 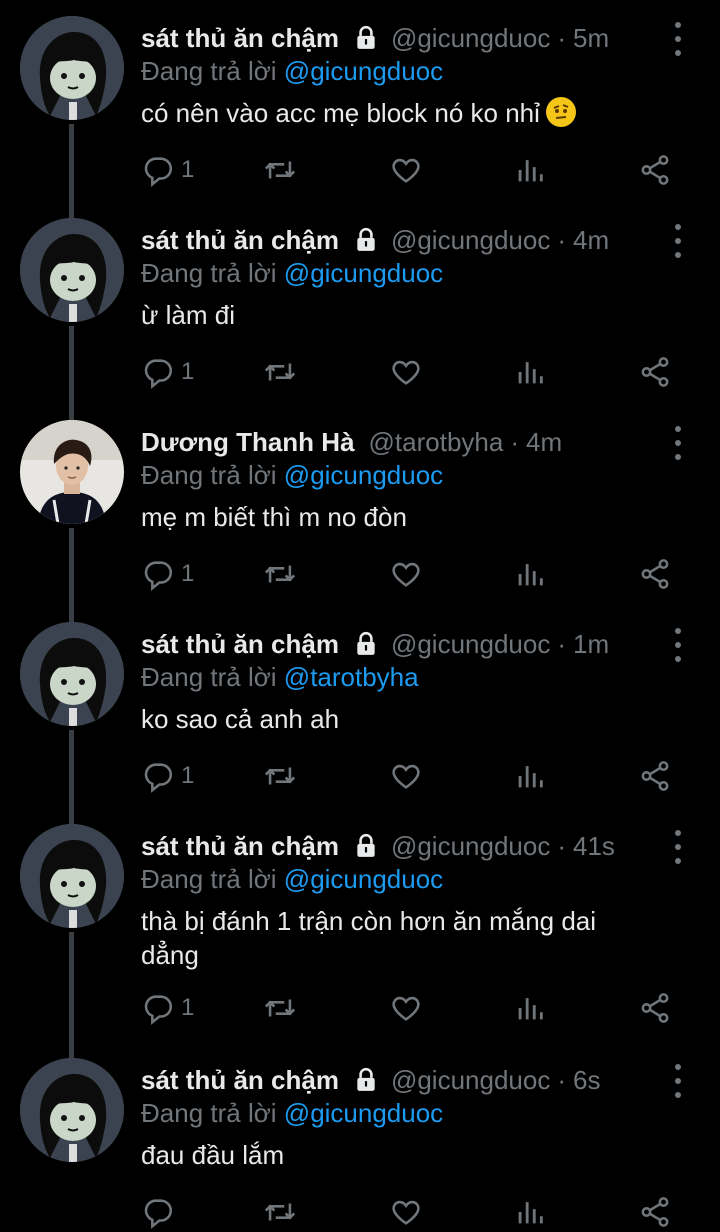 I want to click on avatar-cartoon-image, so click(x=72, y=1110).